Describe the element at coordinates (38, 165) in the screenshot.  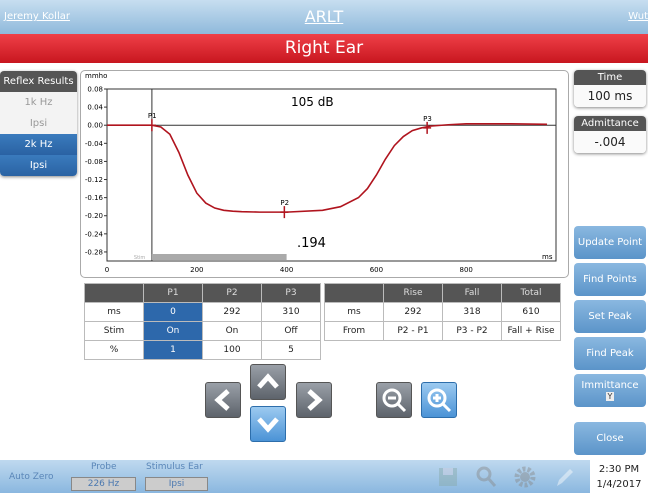
I see `reflex-item-2k-mode: Ipsi` at that location.